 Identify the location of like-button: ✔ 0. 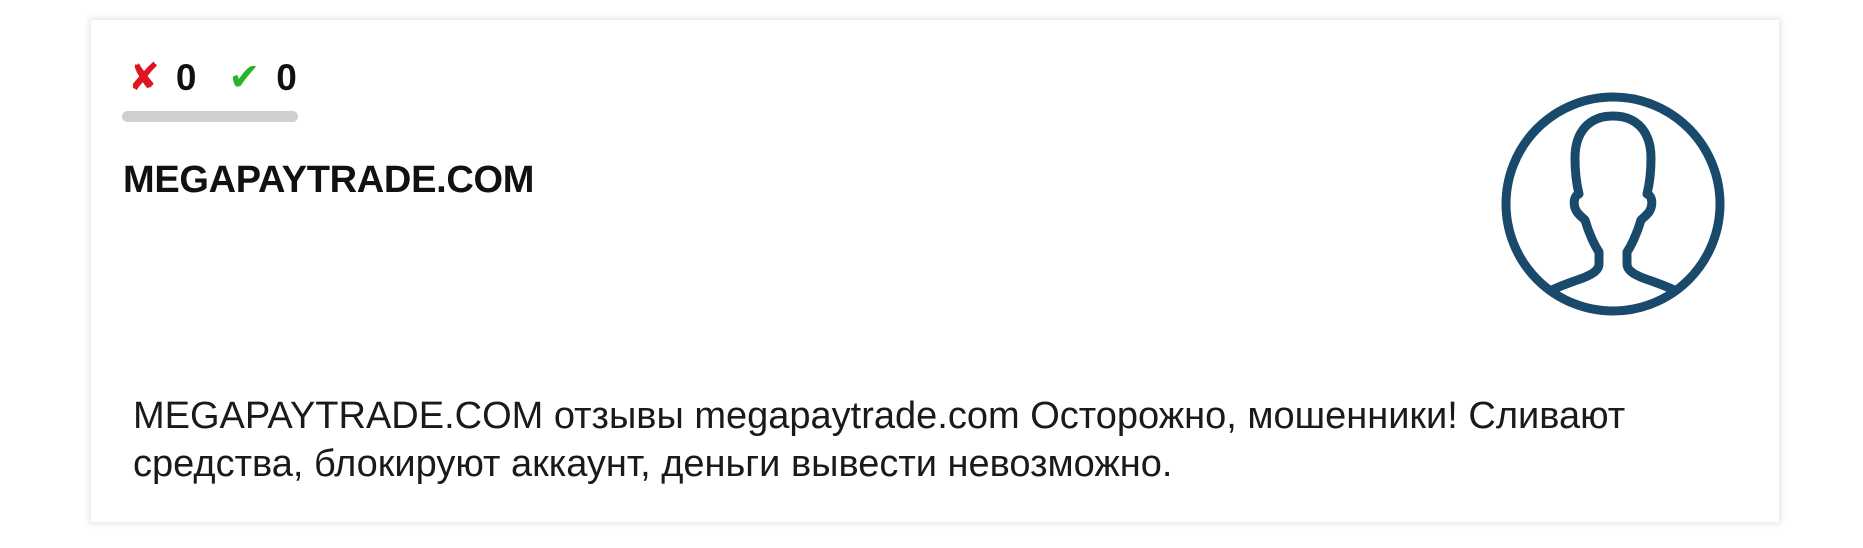
(262, 78).